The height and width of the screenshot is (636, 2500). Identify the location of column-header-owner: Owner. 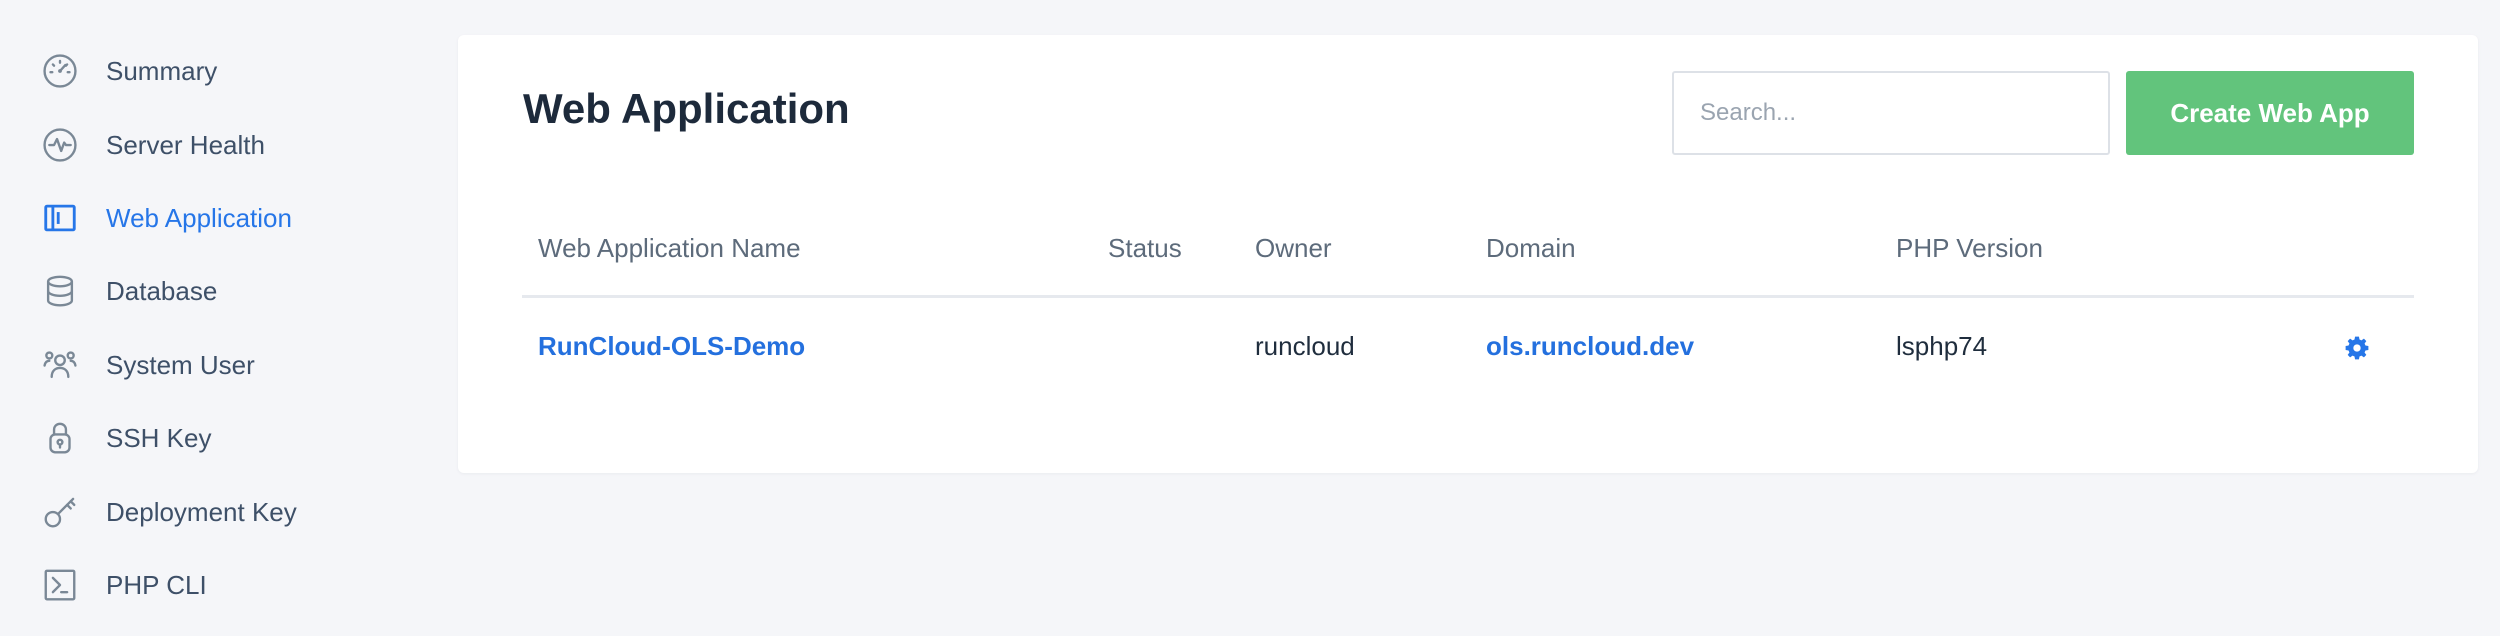
(1293, 248).